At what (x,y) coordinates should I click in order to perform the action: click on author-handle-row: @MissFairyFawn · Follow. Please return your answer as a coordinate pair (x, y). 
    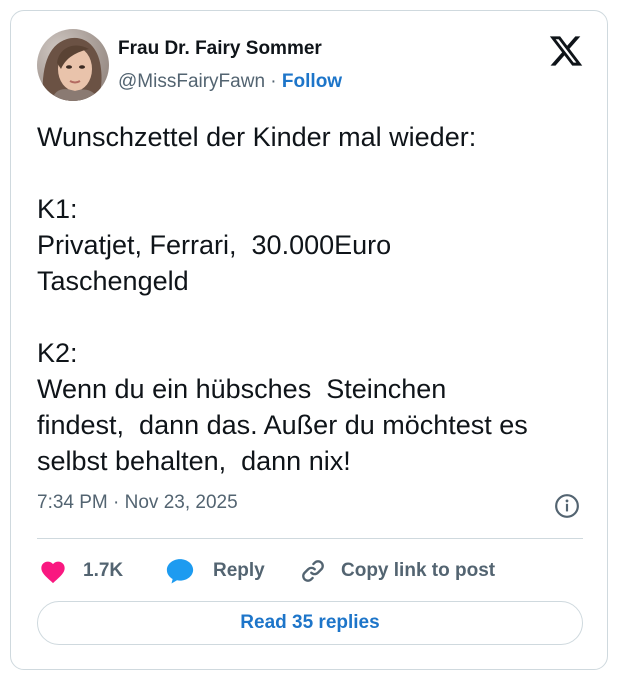
    Looking at the image, I should click on (230, 82).